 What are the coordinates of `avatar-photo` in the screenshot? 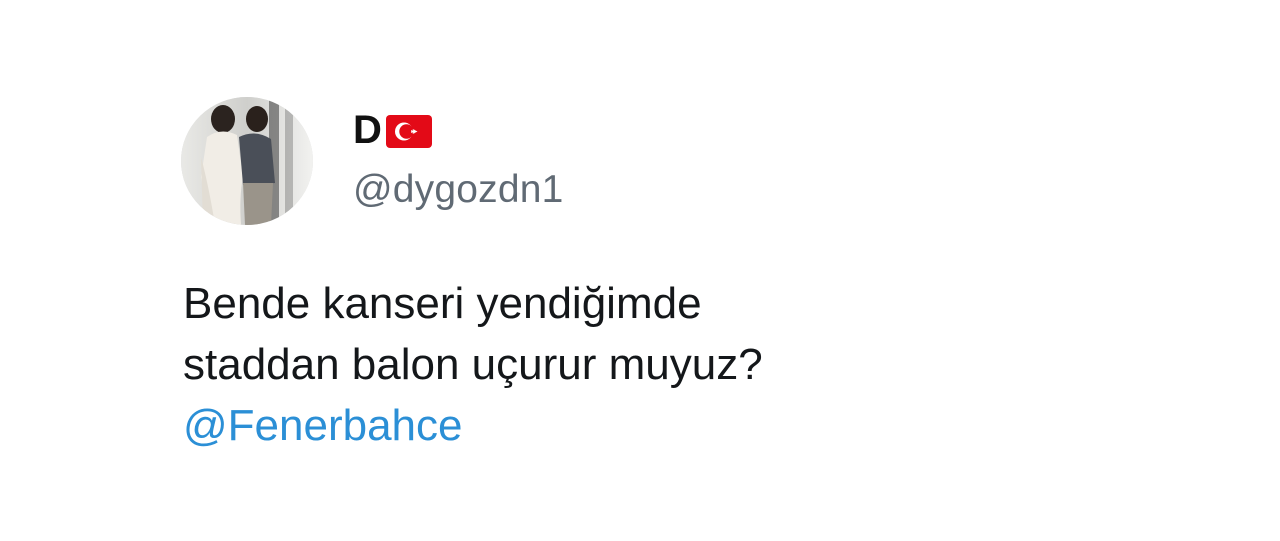 It's located at (247, 161).